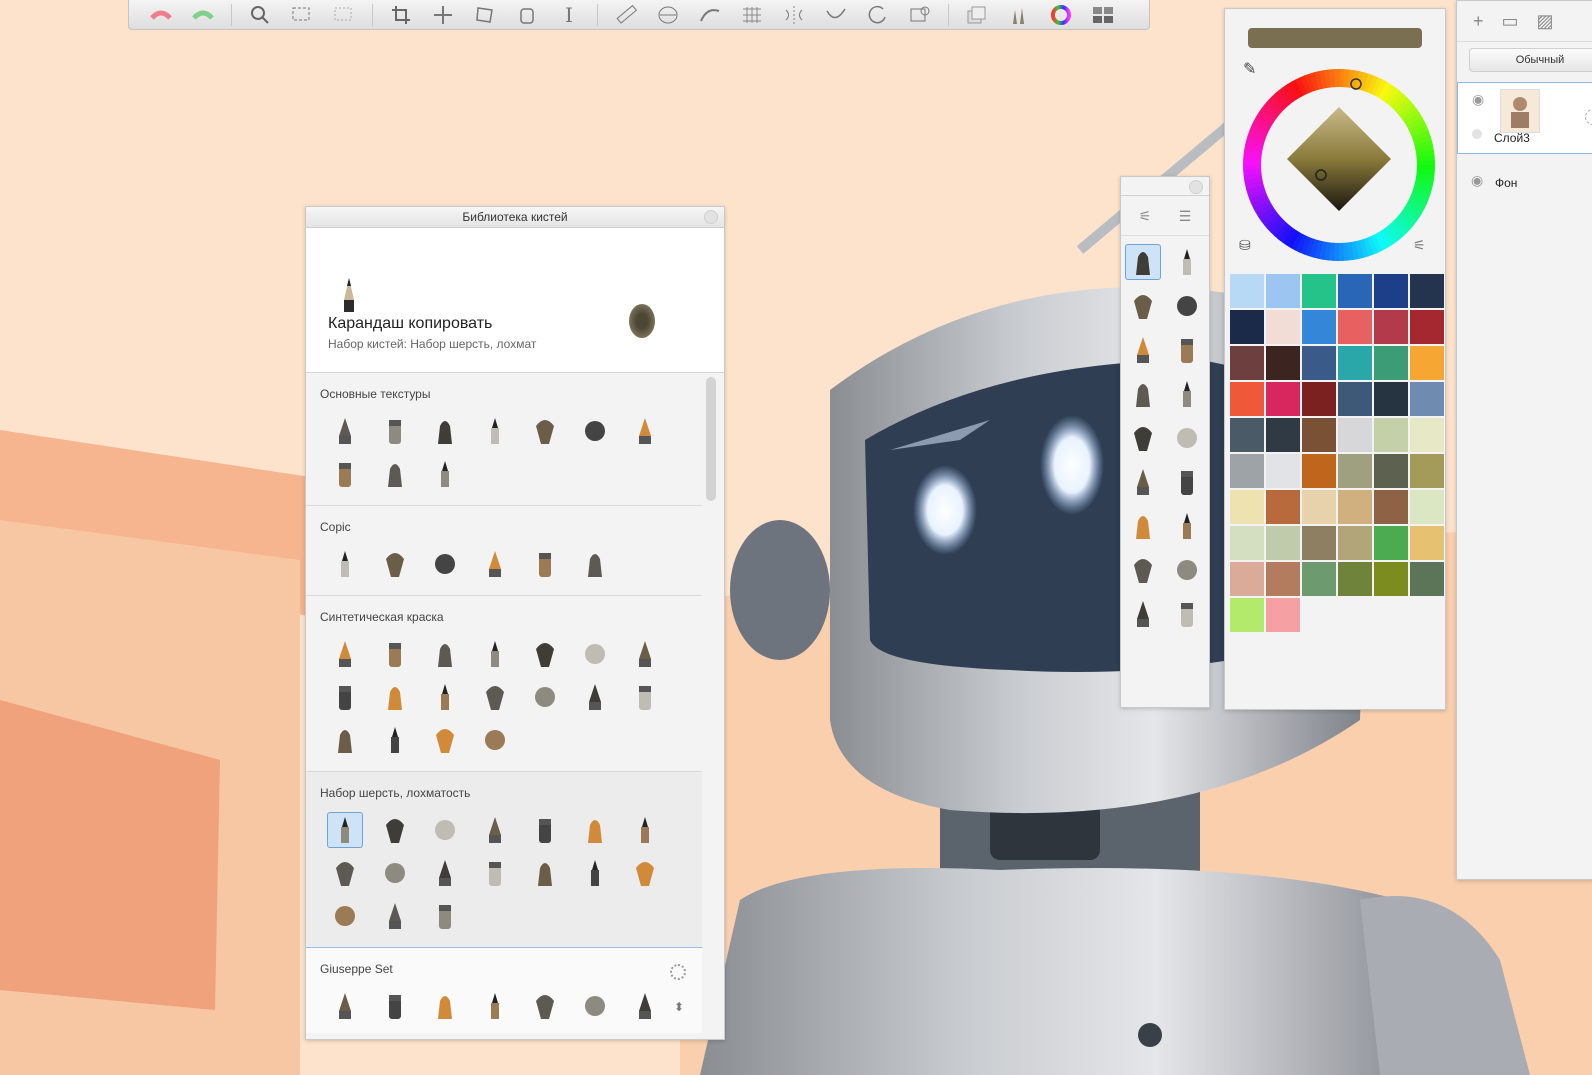  Describe the element at coordinates (1477, 134) in the screenshot. I see `layer-options-dot` at that location.